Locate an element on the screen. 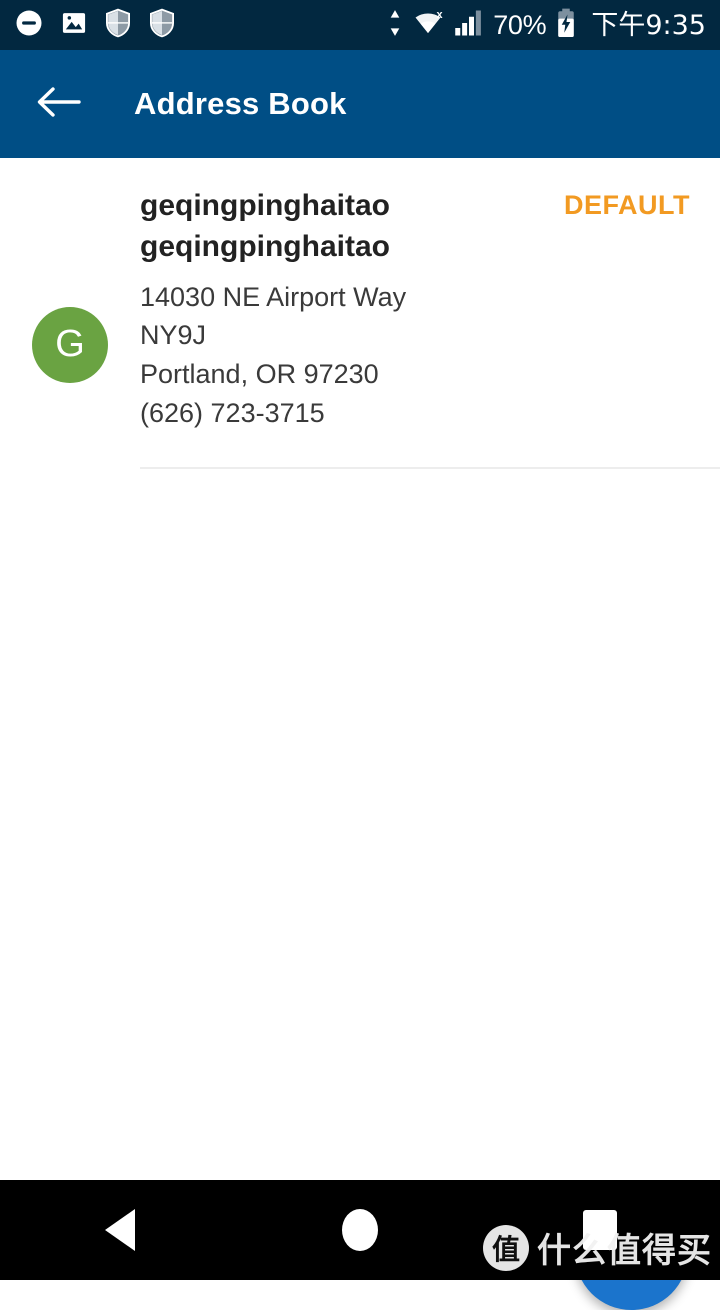 The width and height of the screenshot is (720, 1310). nav-back-button is located at coordinates (120, 1230).